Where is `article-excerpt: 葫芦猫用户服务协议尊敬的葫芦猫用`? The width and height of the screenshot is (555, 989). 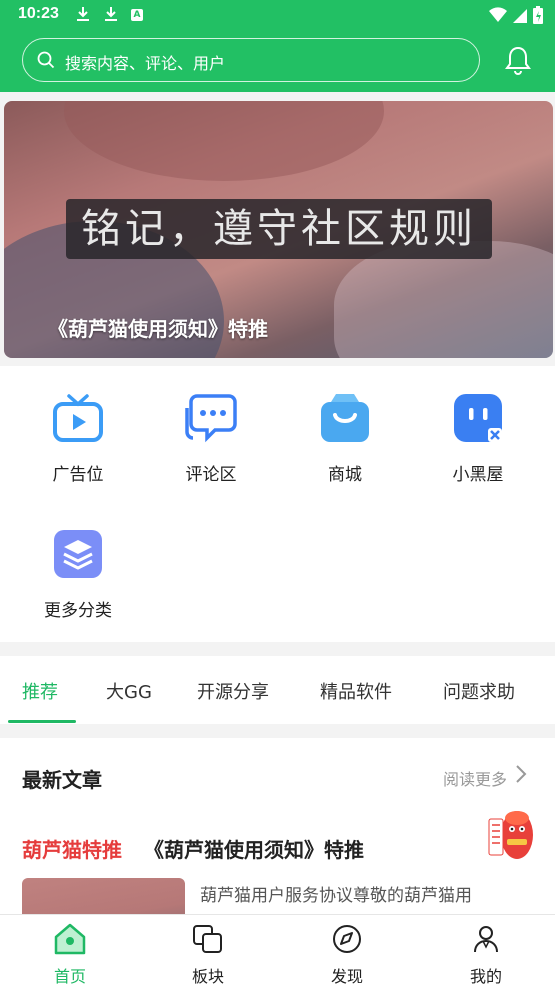
article-excerpt: 葫芦猫用户服务协议尊敬的葫芦猫用 is located at coordinates (336, 896).